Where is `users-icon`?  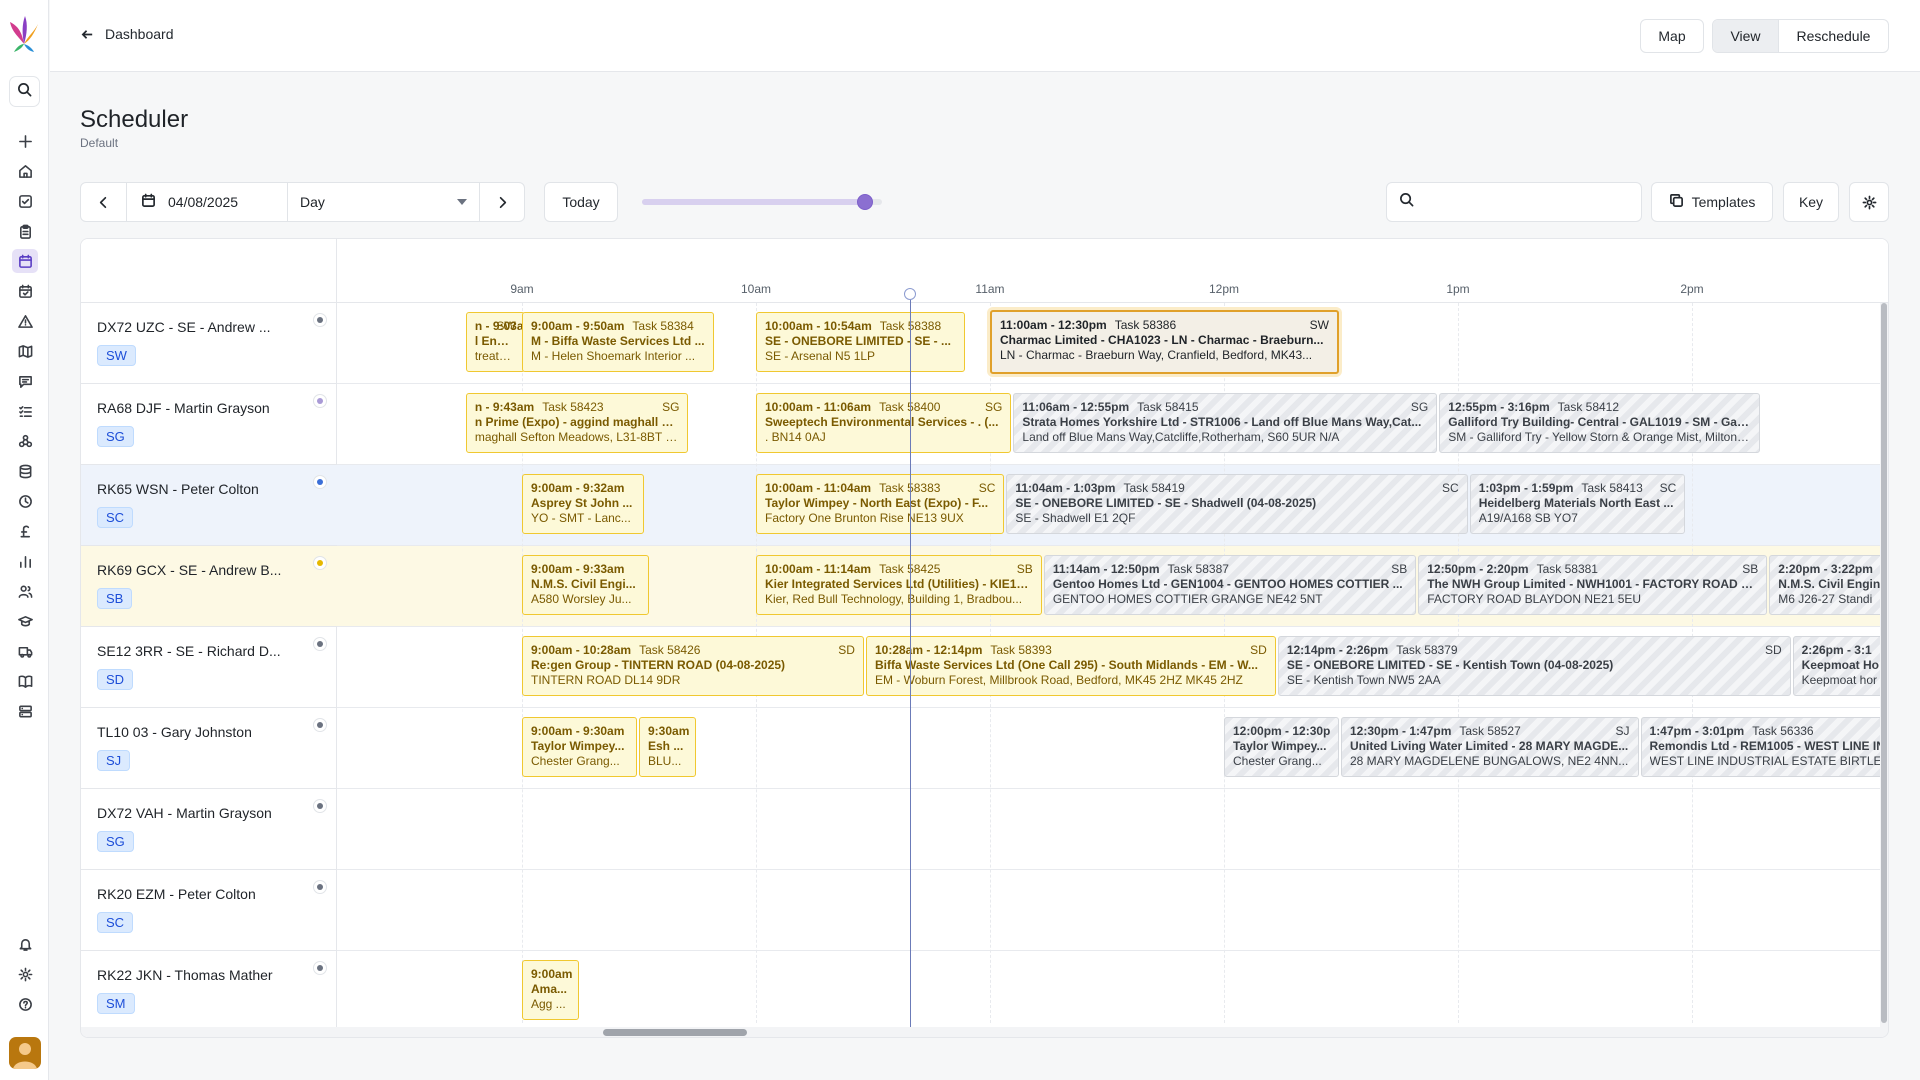
users-icon is located at coordinates (25, 591).